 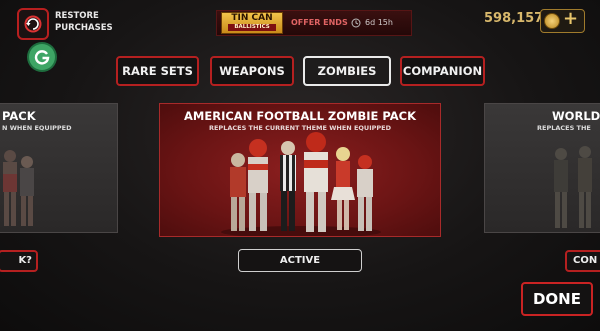 I want to click on coin-icon, so click(x=552, y=21).